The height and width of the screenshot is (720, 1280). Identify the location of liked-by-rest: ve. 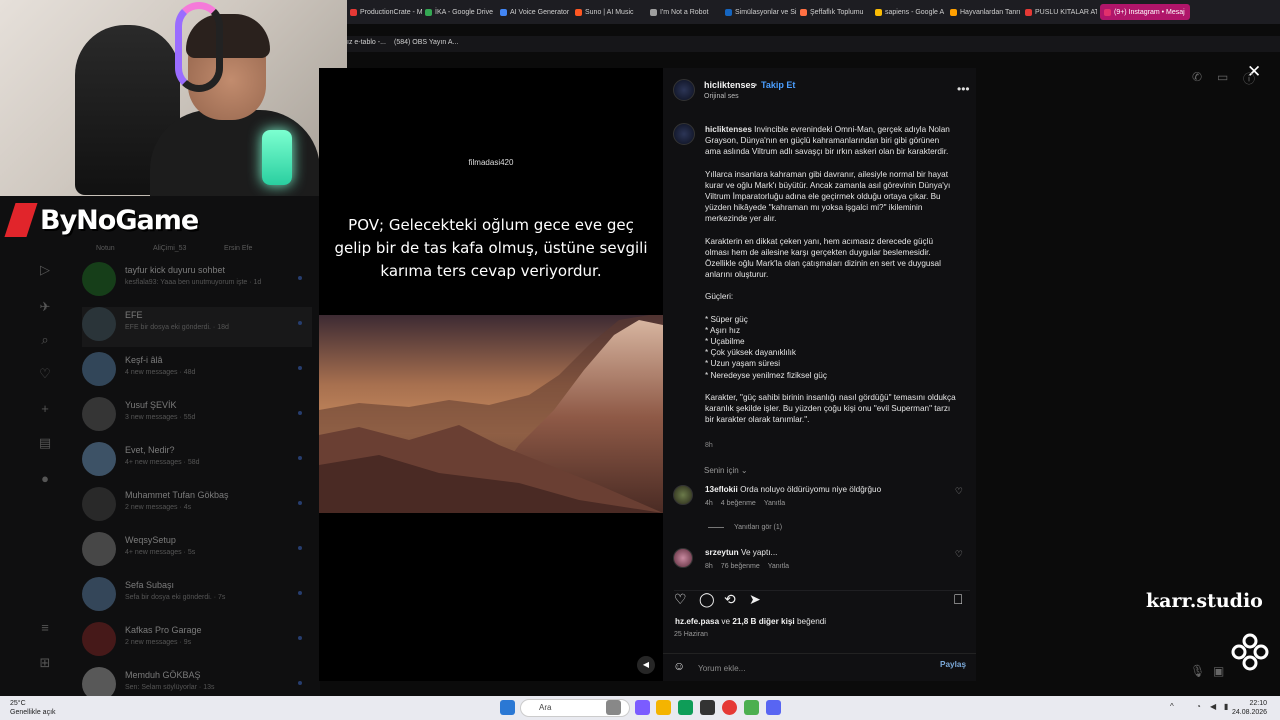
(726, 621).